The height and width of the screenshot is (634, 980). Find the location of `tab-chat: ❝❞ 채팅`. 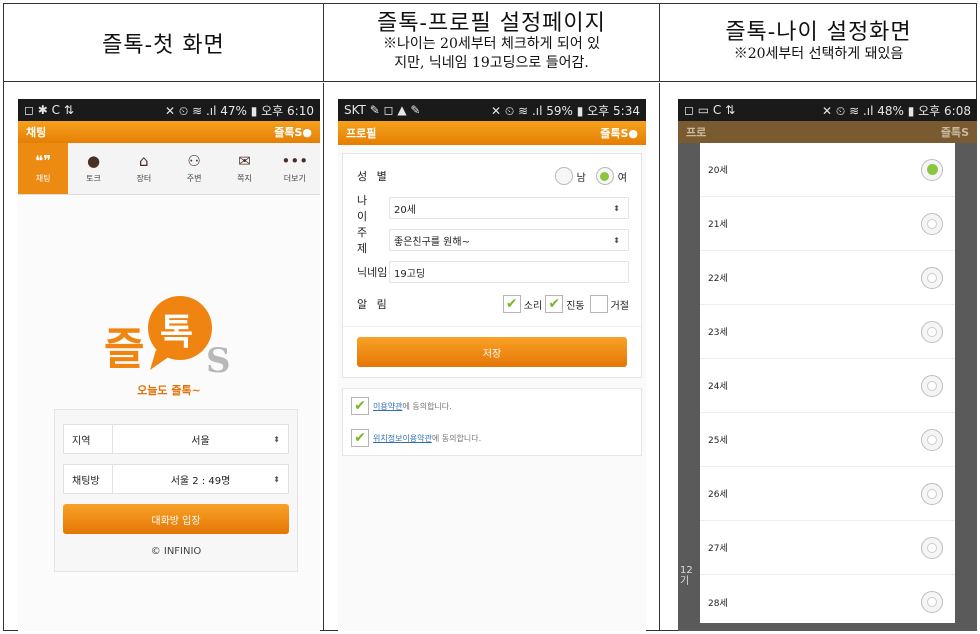

tab-chat: ❝❞ 채팅 is located at coordinates (43, 168).